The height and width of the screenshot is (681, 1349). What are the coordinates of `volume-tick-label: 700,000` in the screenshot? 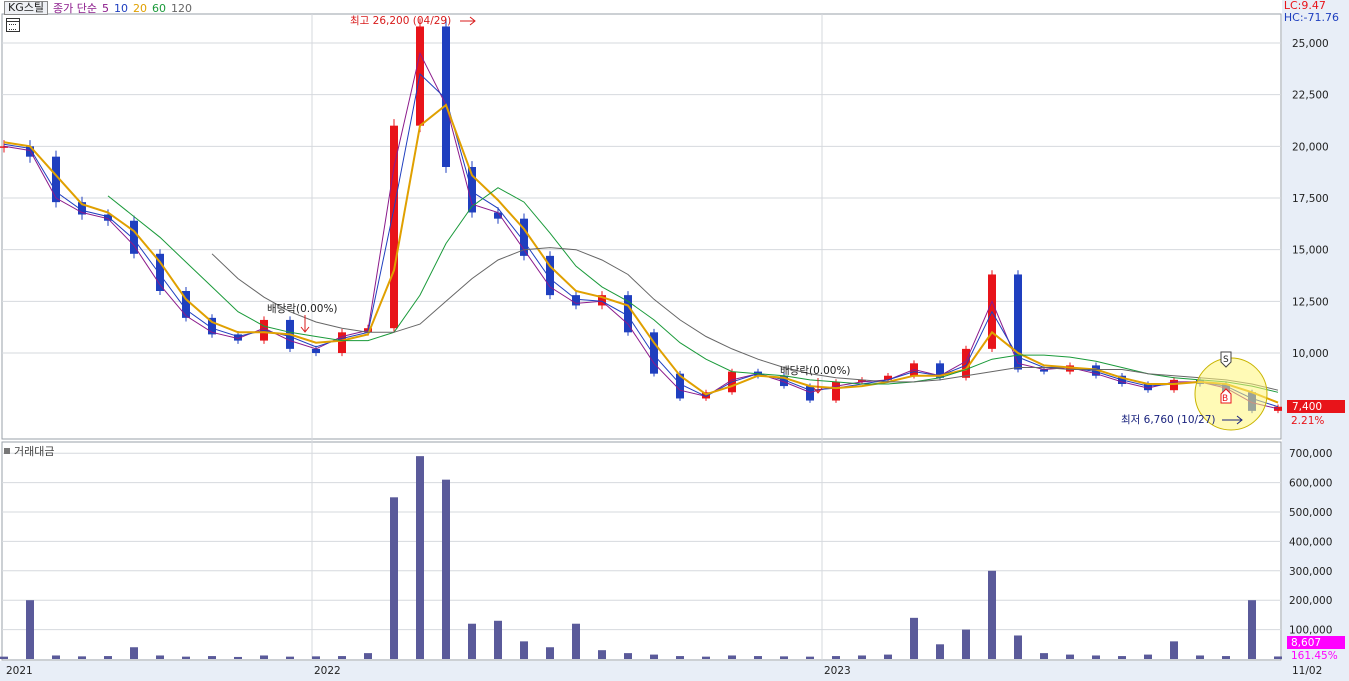 It's located at (1310, 454).